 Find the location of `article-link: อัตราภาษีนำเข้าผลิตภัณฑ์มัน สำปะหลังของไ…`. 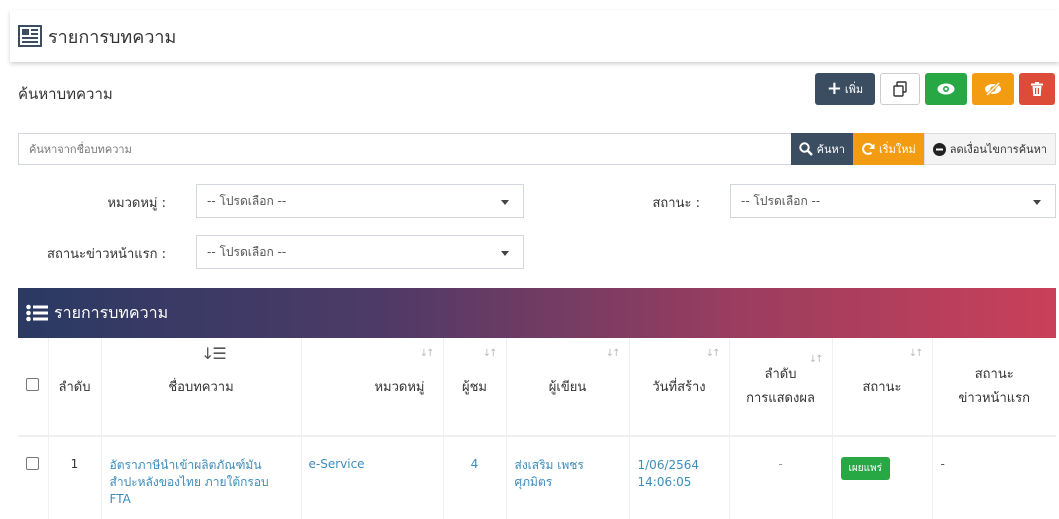

article-link: อัตราภาษีนำเข้าผลิตภัณฑ์มัน สำปะหลังของไ… is located at coordinates (189, 482).